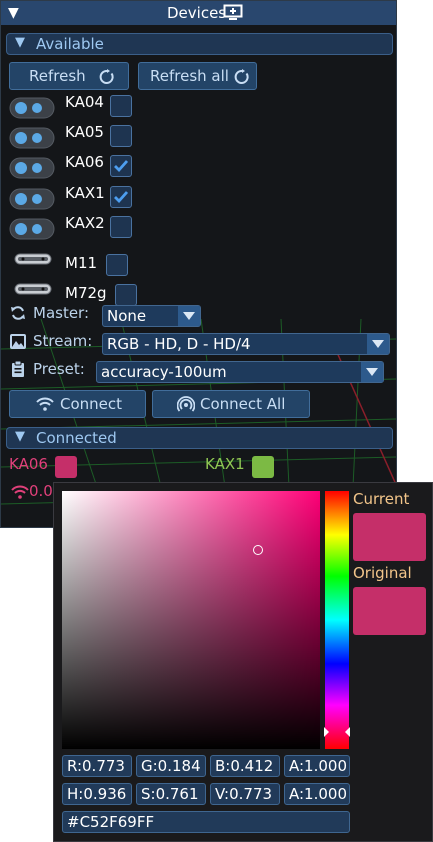 This screenshot has width=433, height=842. Describe the element at coordinates (199, 438) in the screenshot. I see `connected-section-header: ▼ Connected` at that location.